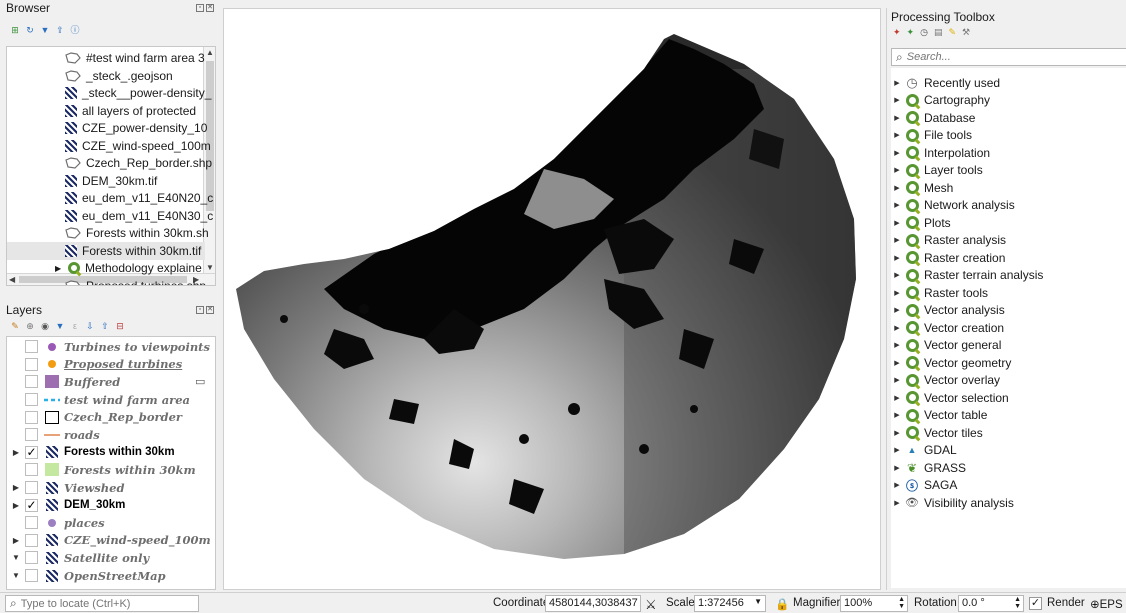  Describe the element at coordinates (111, 453) in the screenshot. I see `layer-row: ▶ ✓ Forests within 30km` at that location.